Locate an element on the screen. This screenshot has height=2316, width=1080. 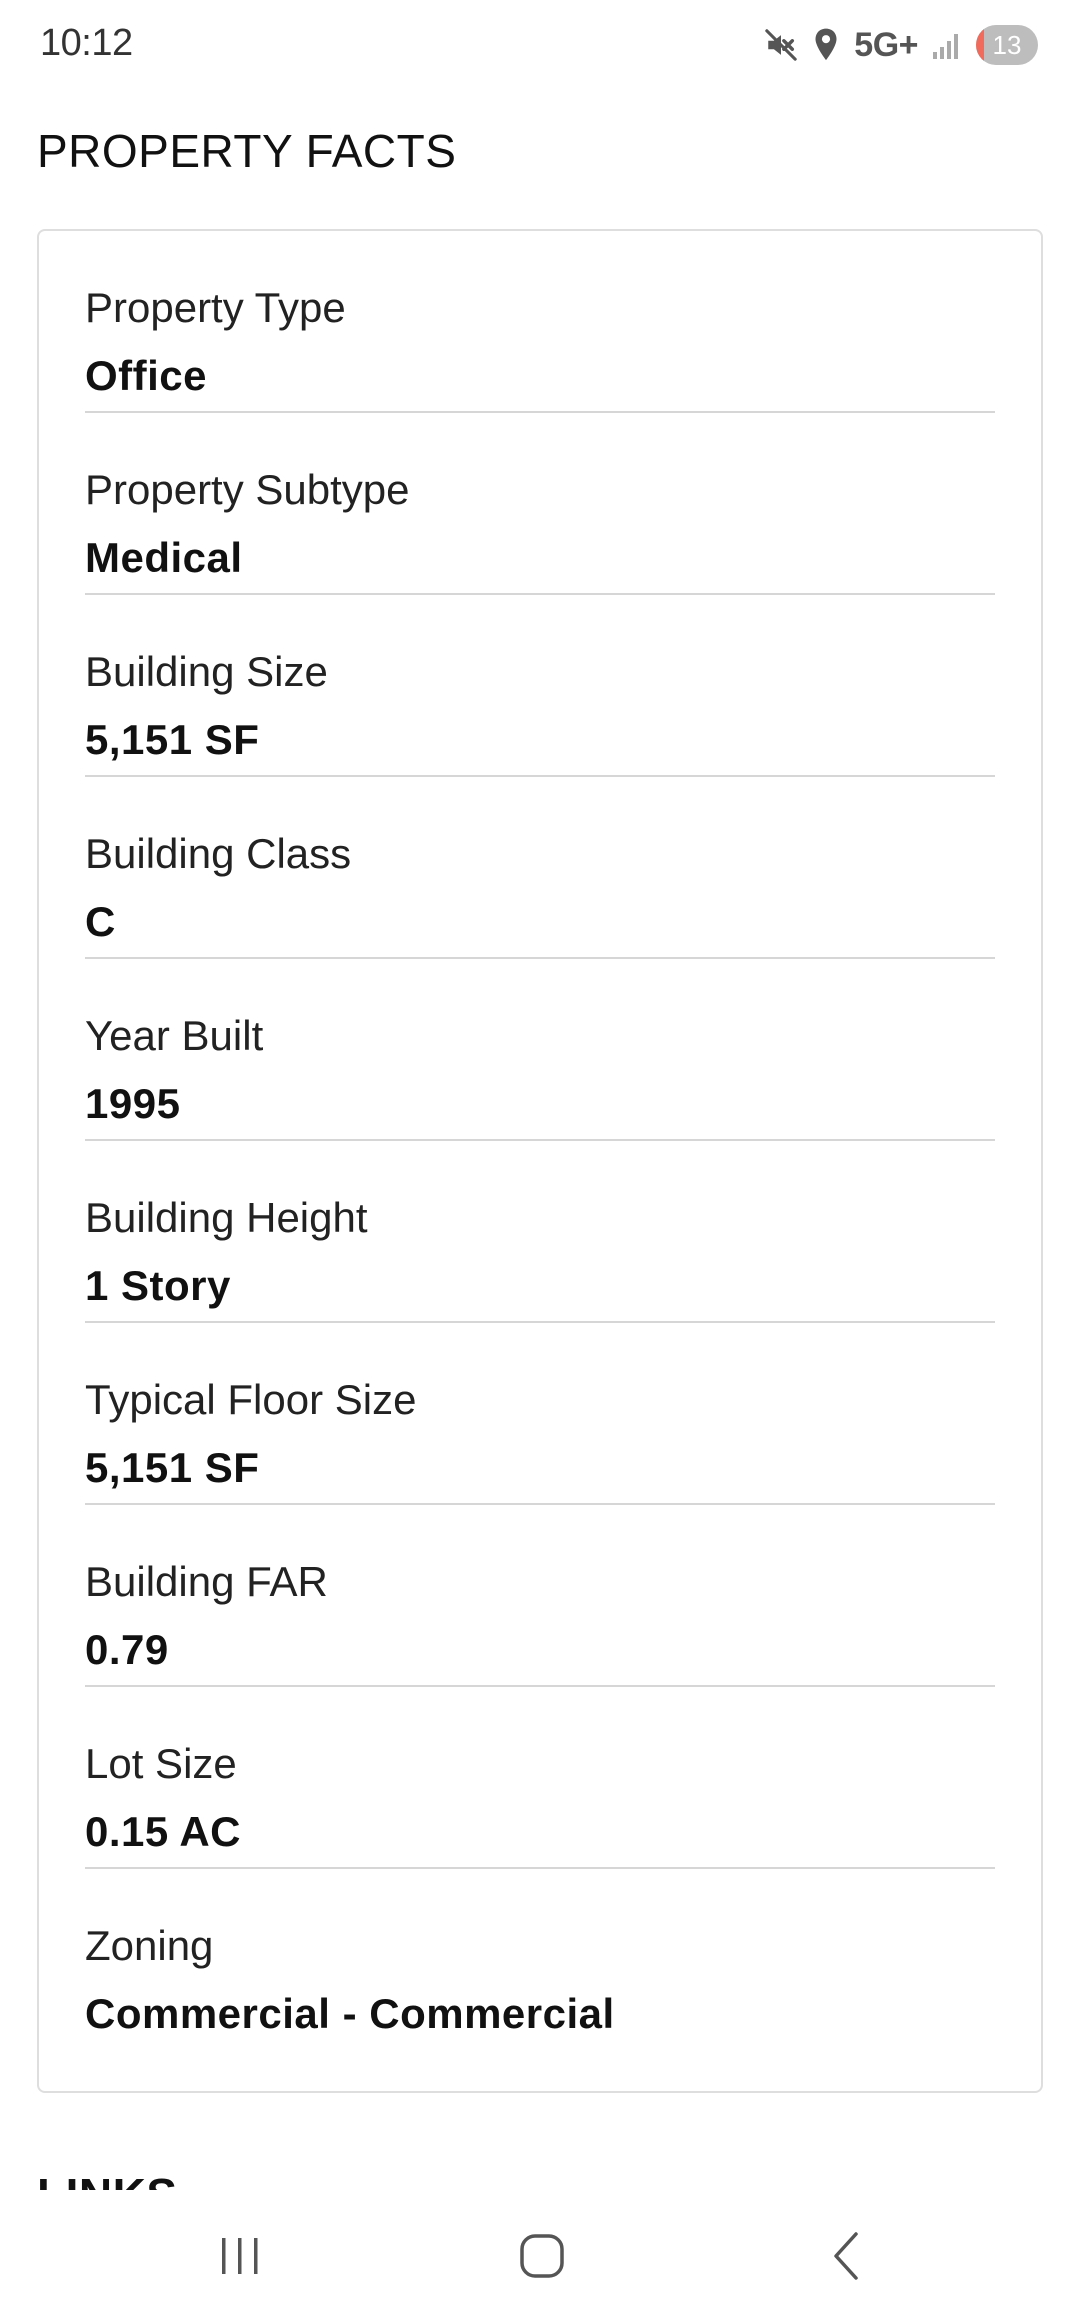
fact-row: Property Subtype Medical is located at coordinates (540, 504).